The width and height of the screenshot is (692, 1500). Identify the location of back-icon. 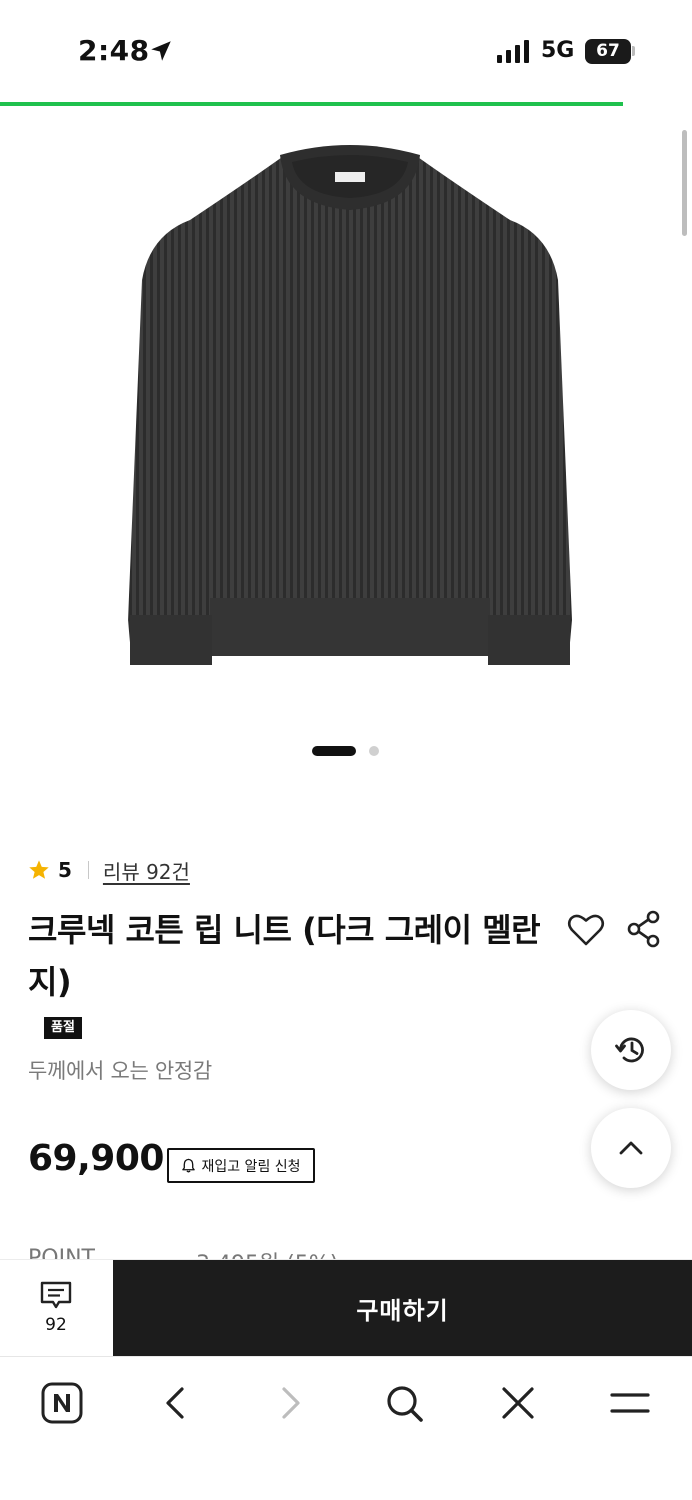
(175, 1403).